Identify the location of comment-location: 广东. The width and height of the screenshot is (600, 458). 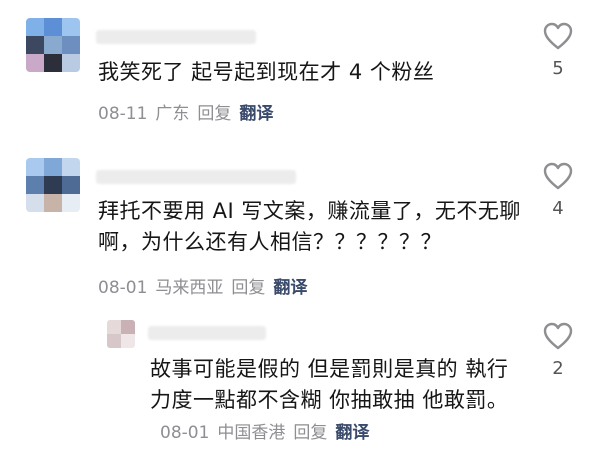
(172, 114).